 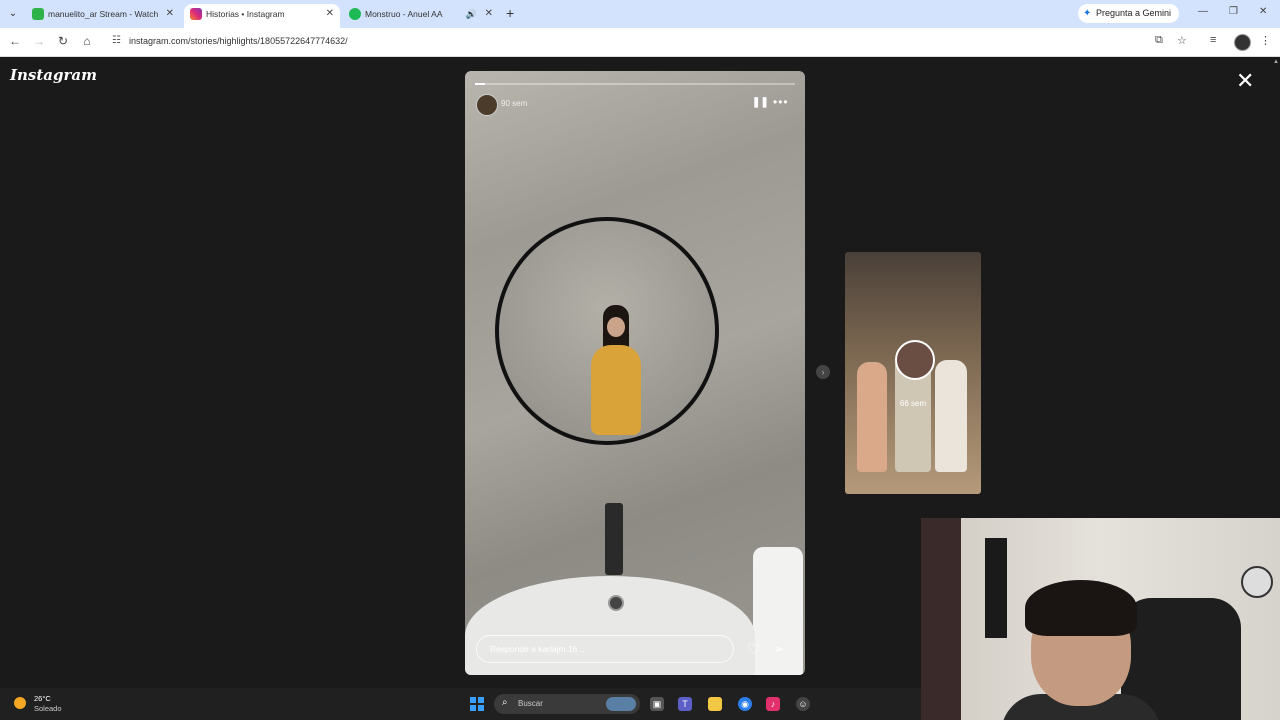 What do you see at coordinates (1265, 40) in the screenshot?
I see `chrome-menu-icon: ⋮` at bounding box center [1265, 40].